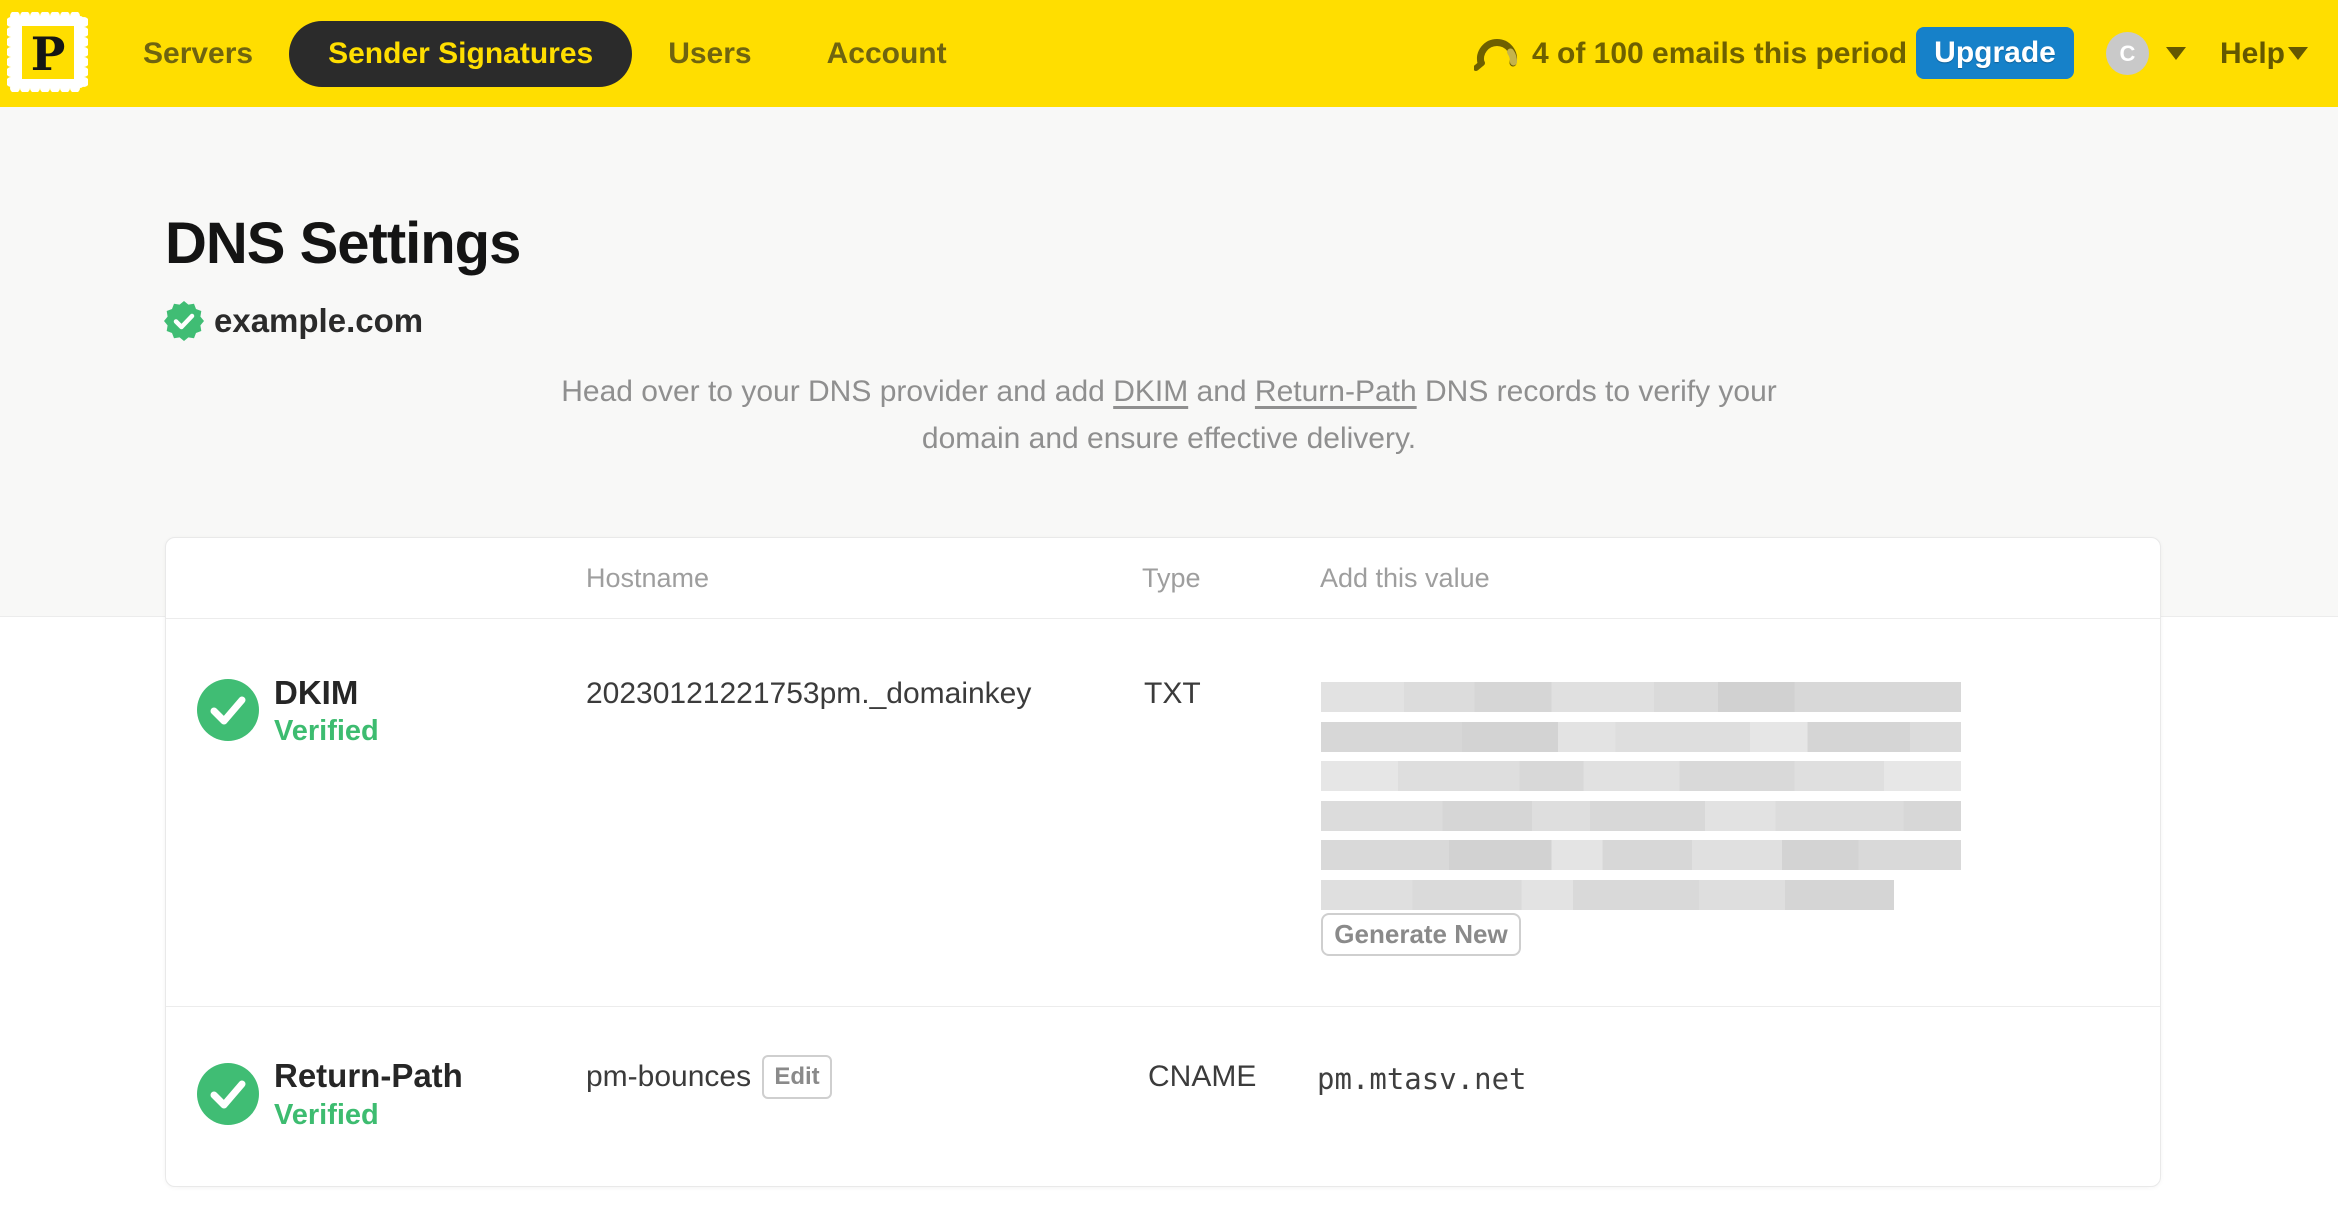 This screenshot has width=2338, height=1222. Describe the element at coordinates (1421, 934) in the screenshot. I see `generate-new-button: Generate New` at that location.